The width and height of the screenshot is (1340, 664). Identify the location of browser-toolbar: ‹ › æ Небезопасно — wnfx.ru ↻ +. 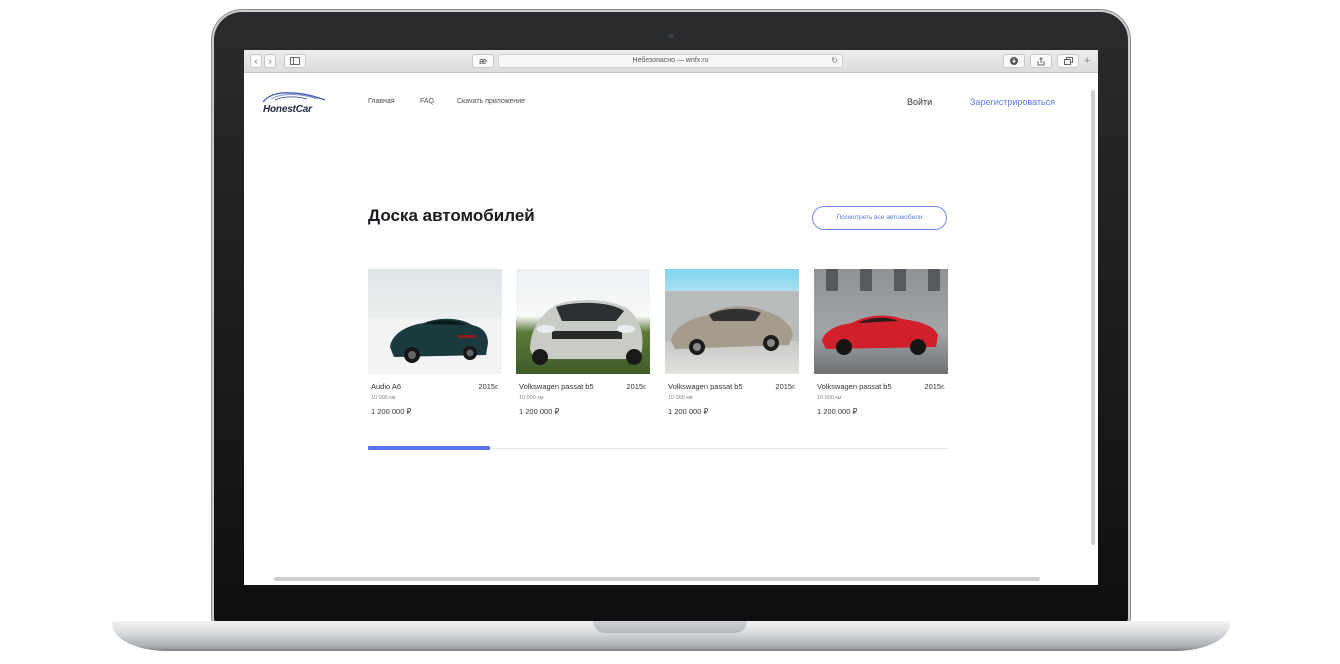
(671, 61).